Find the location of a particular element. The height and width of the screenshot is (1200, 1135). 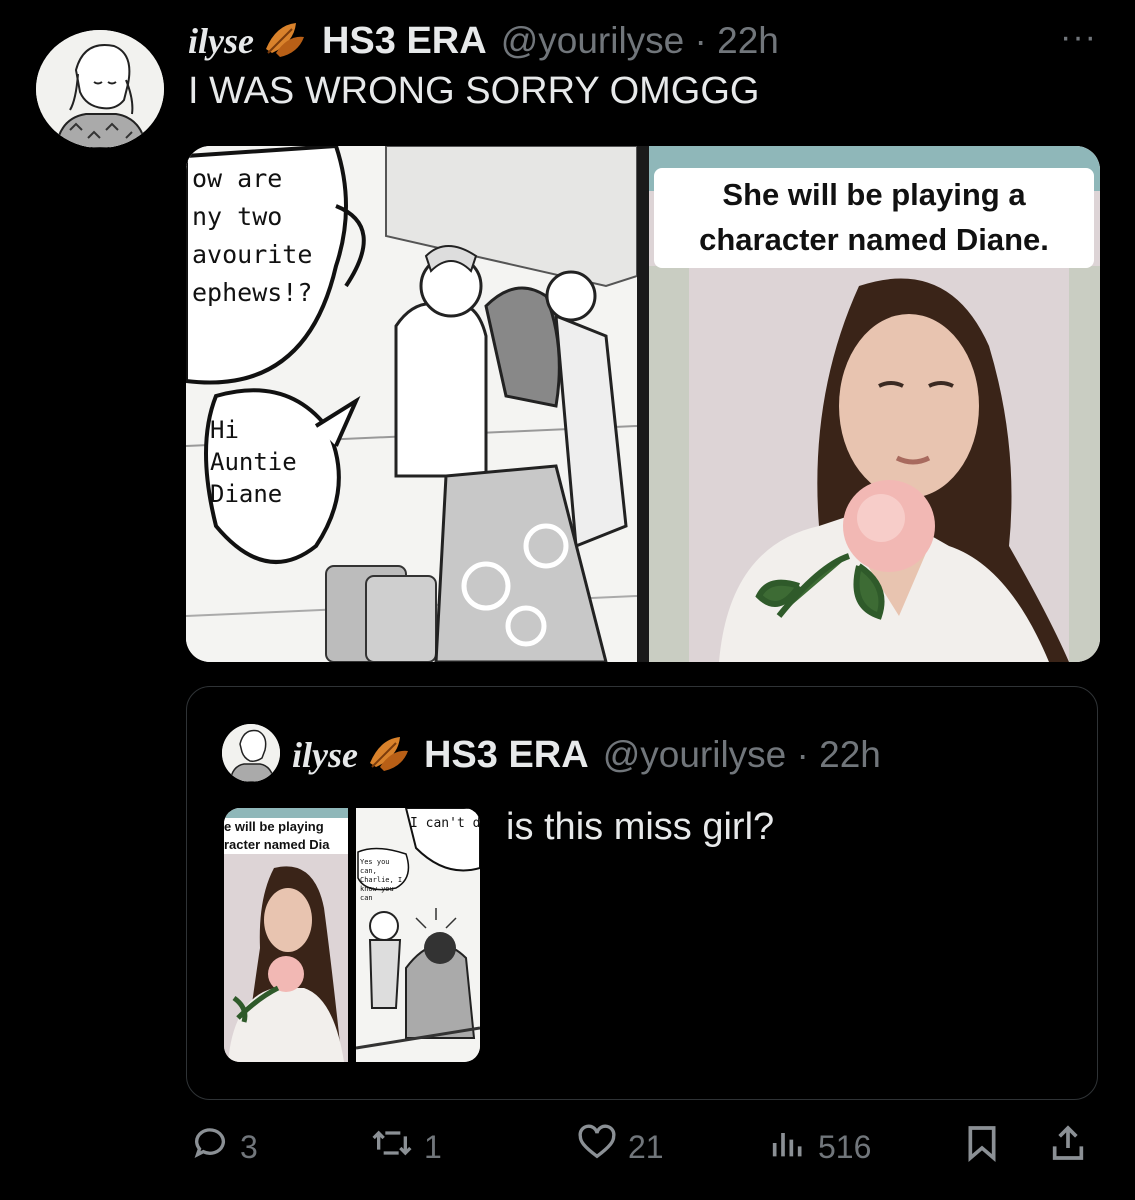

tweet-actions: 3 1 21 516 is located at coordinates (640, 1147).